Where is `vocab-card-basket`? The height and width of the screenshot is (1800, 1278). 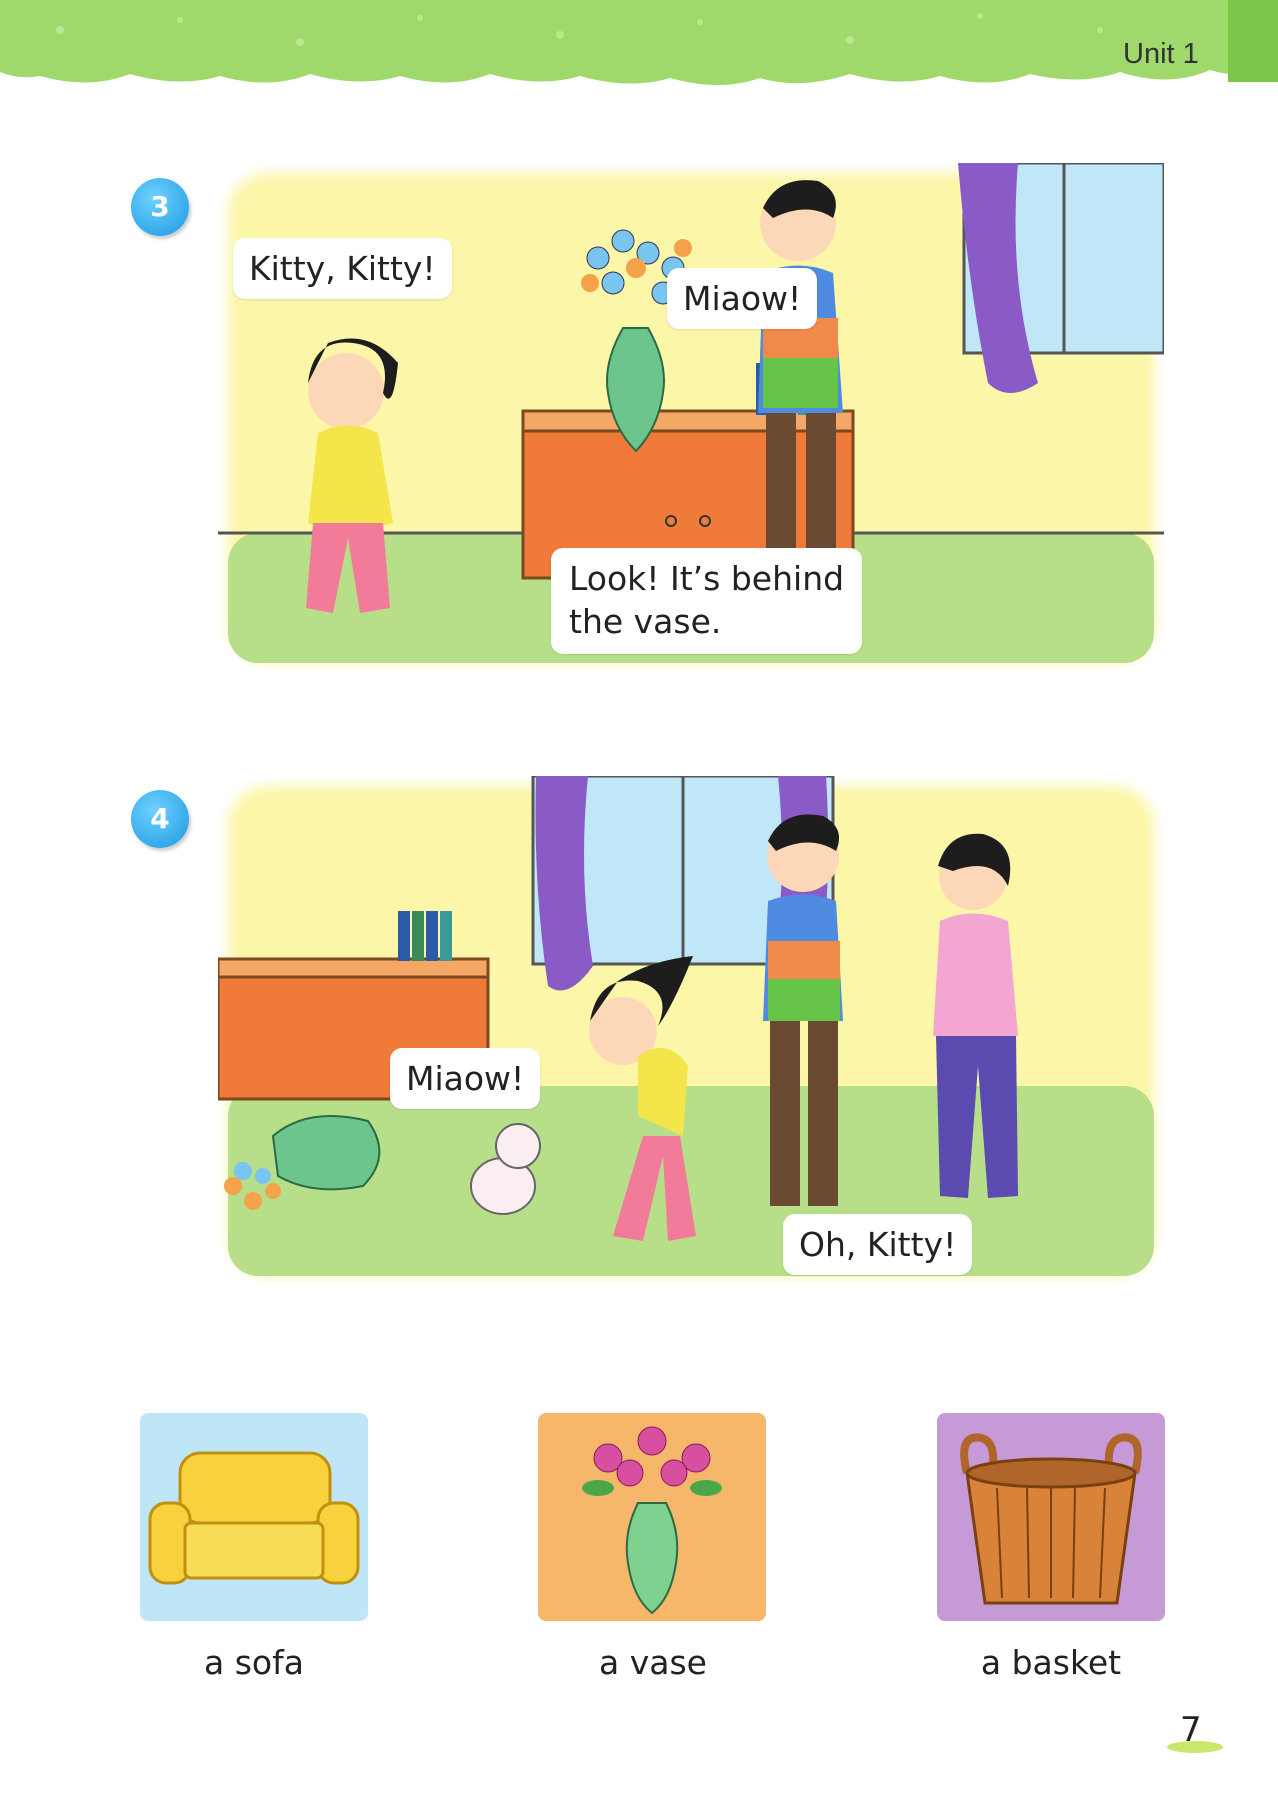 vocab-card-basket is located at coordinates (1051, 1517).